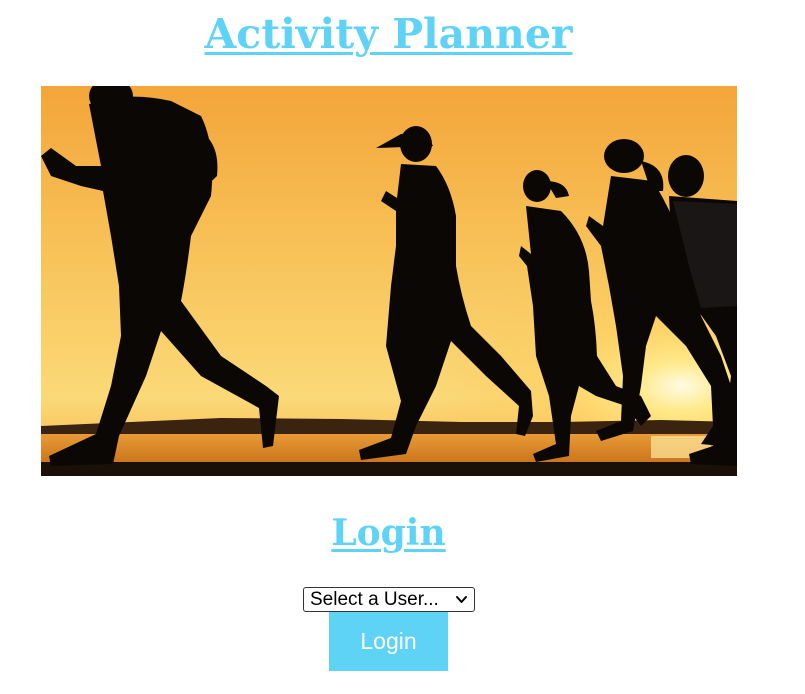 The width and height of the screenshot is (805, 694). What do you see at coordinates (388, 641) in the screenshot?
I see `login-button: Login` at bounding box center [388, 641].